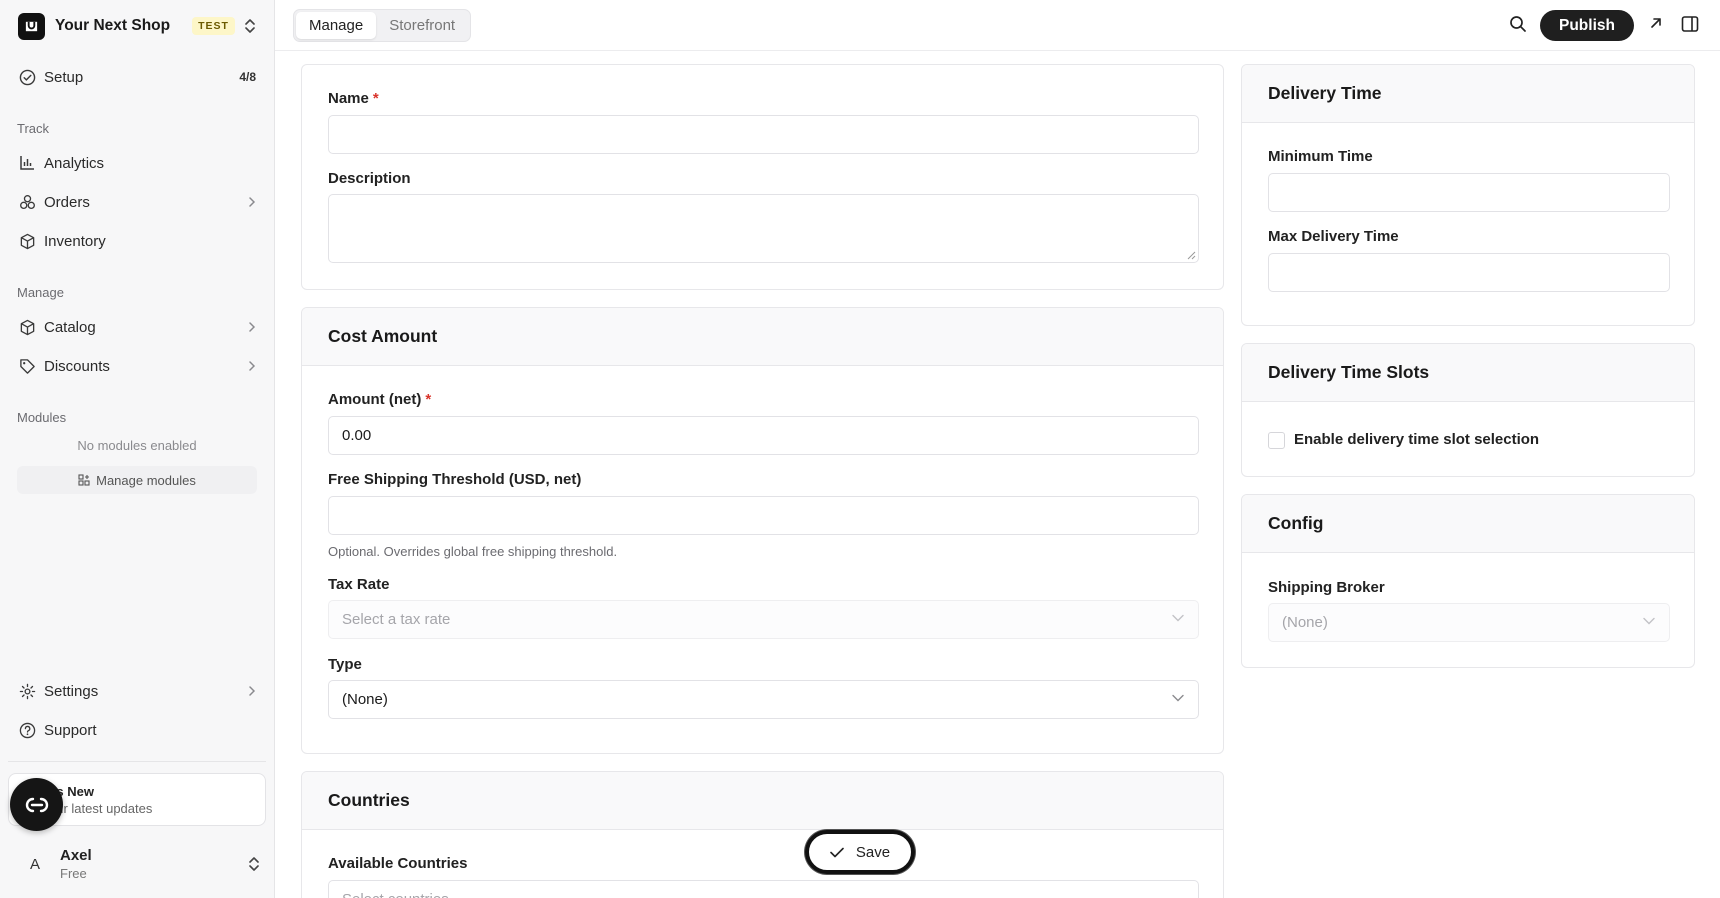  Describe the element at coordinates (27, 77) in the screenshot. I see `check-circle-icon` at that location.